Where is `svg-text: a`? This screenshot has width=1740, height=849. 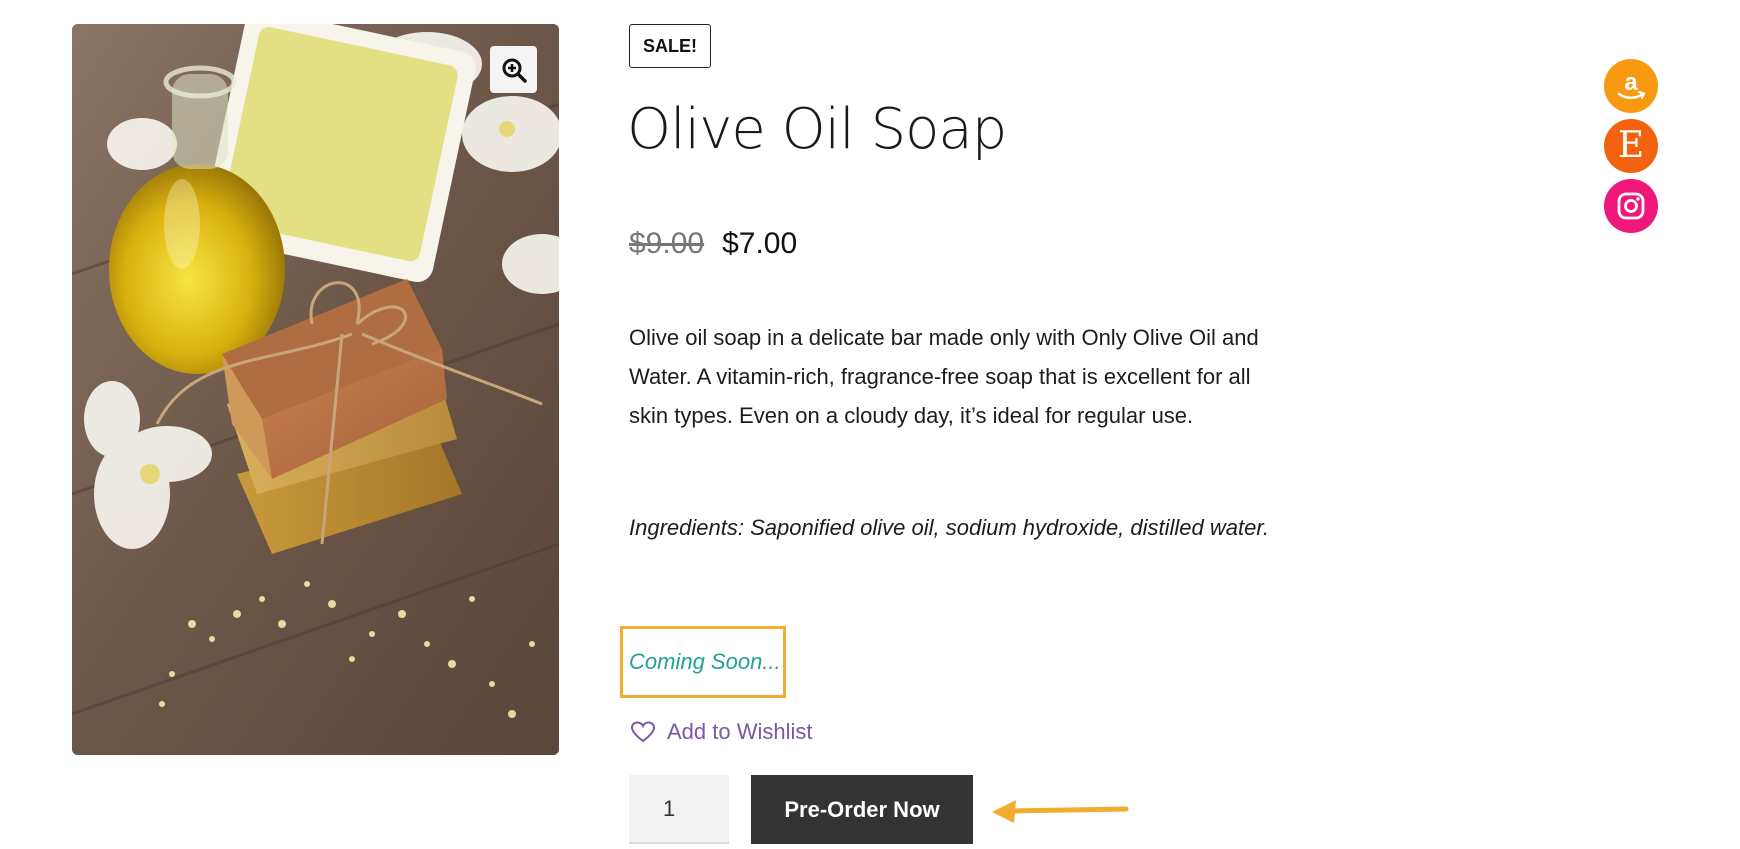
svg-text: a is located at coordinates (1631, 82).